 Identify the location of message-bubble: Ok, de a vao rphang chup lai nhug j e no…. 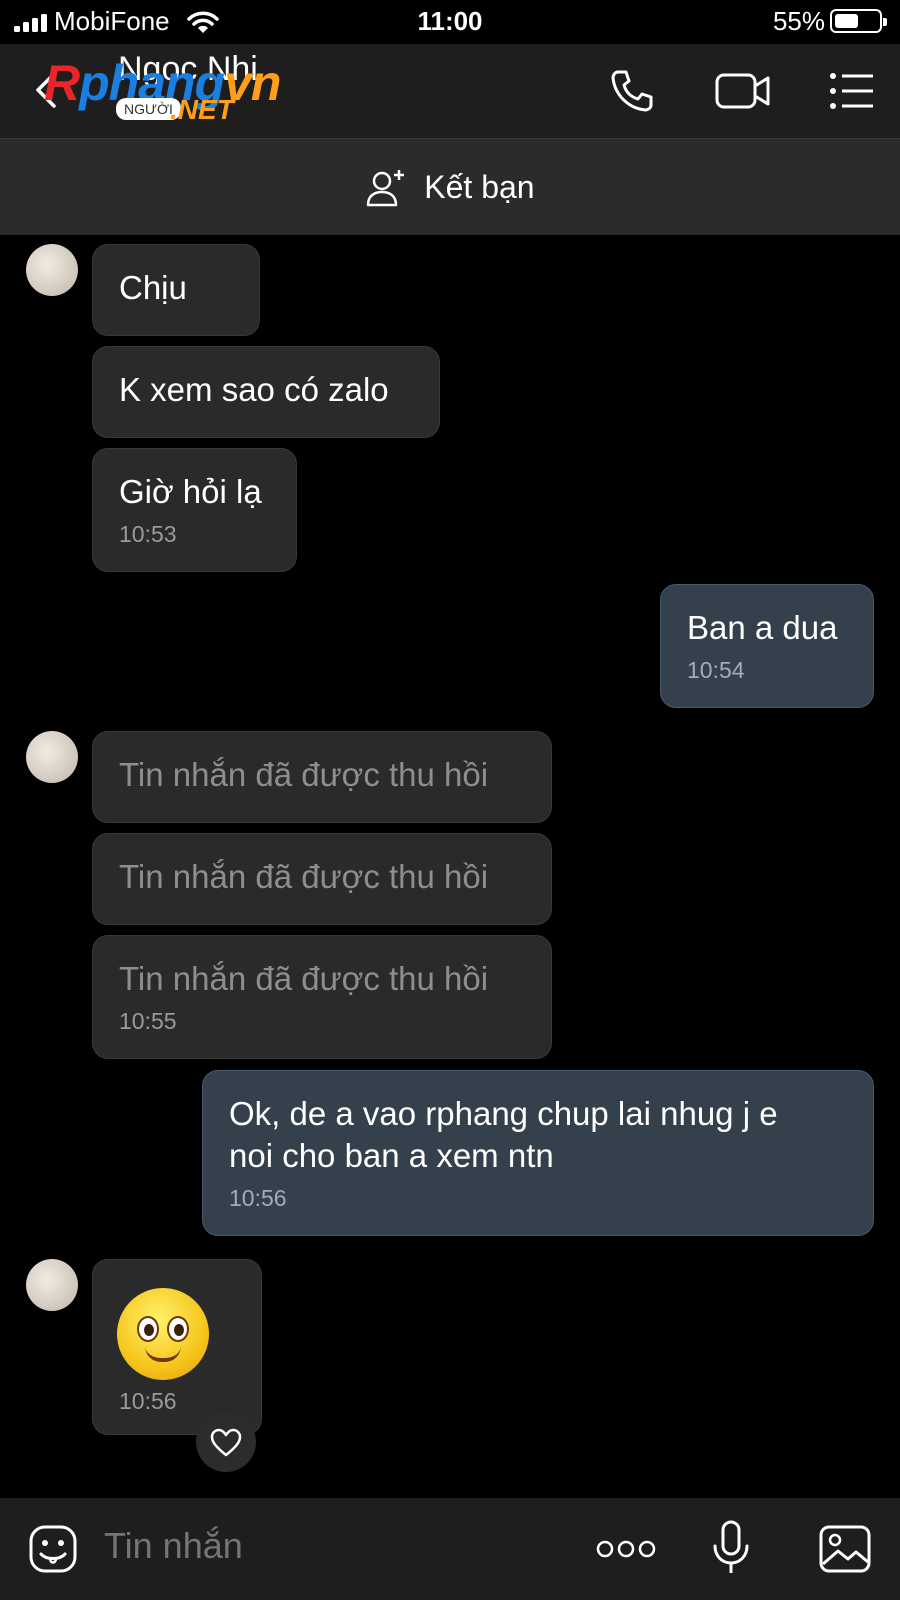
(538, 1153).